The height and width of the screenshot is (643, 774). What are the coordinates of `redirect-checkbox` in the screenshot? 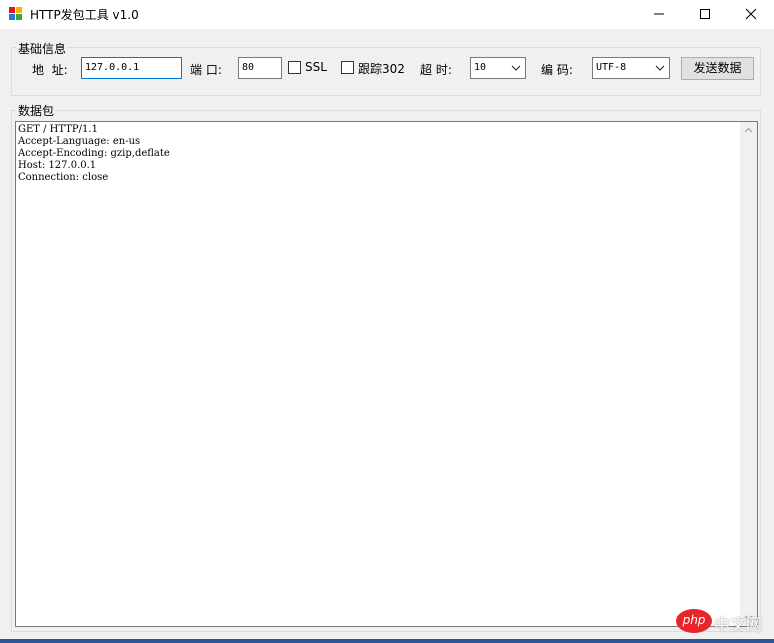 It's located at (347, 67).